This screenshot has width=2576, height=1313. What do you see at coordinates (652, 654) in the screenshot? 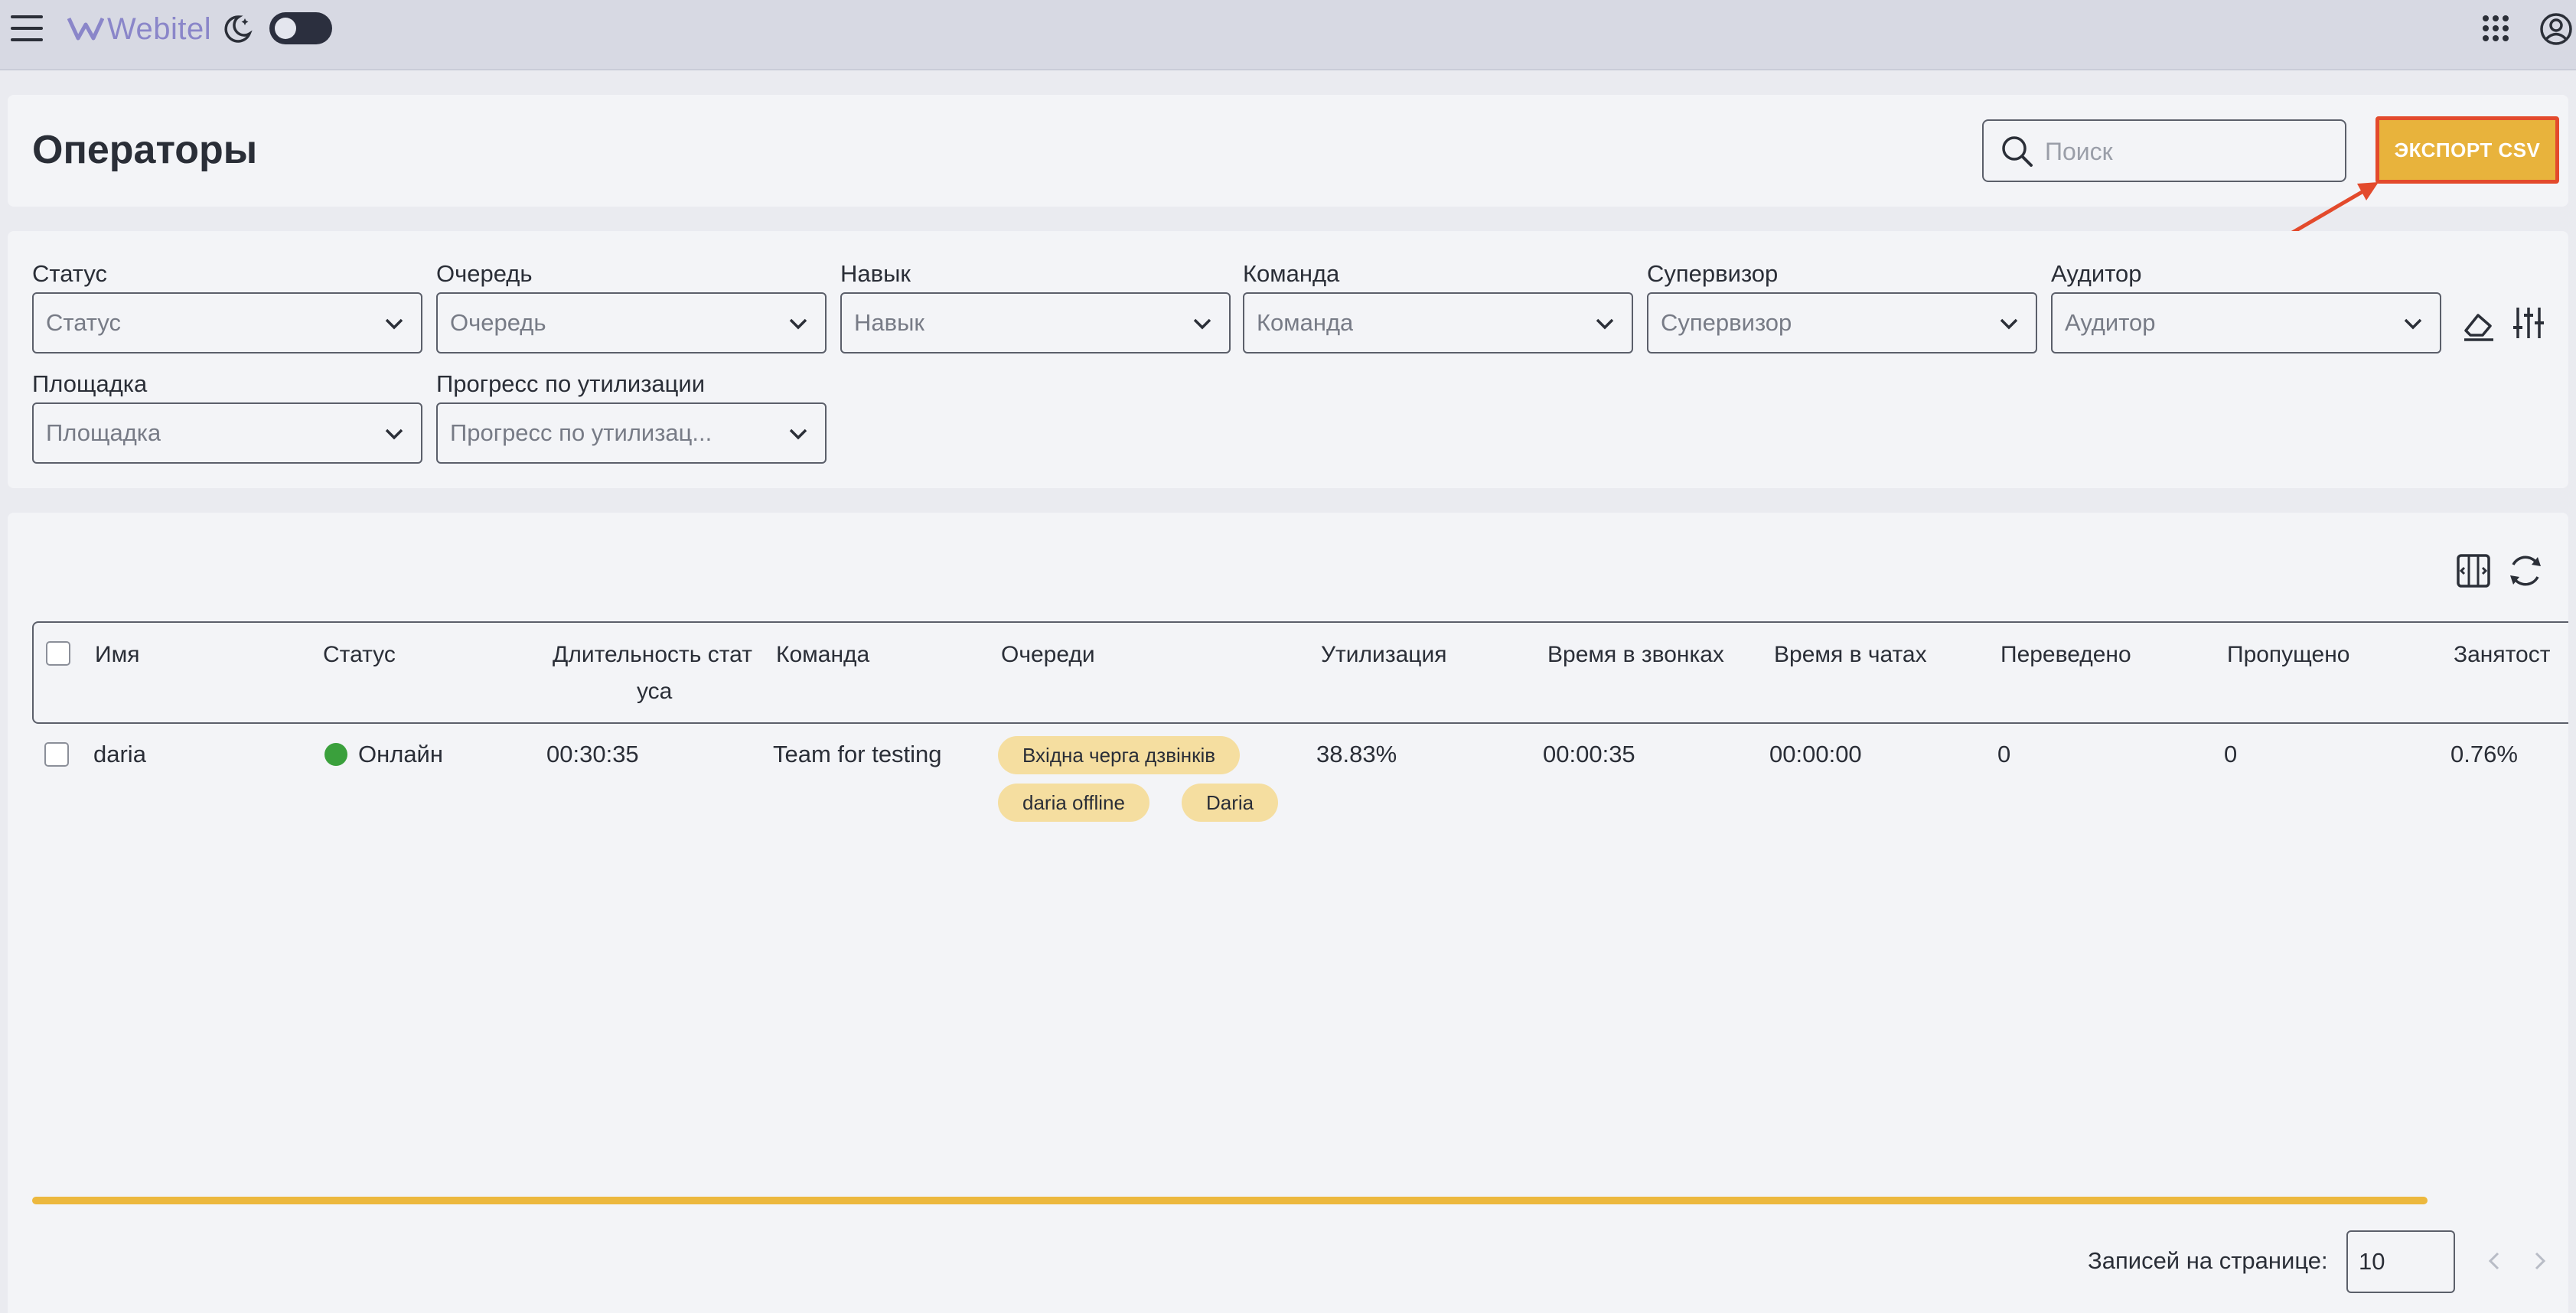
I see `column-header-text: Длительность стат` at bounding box center [652, 654].